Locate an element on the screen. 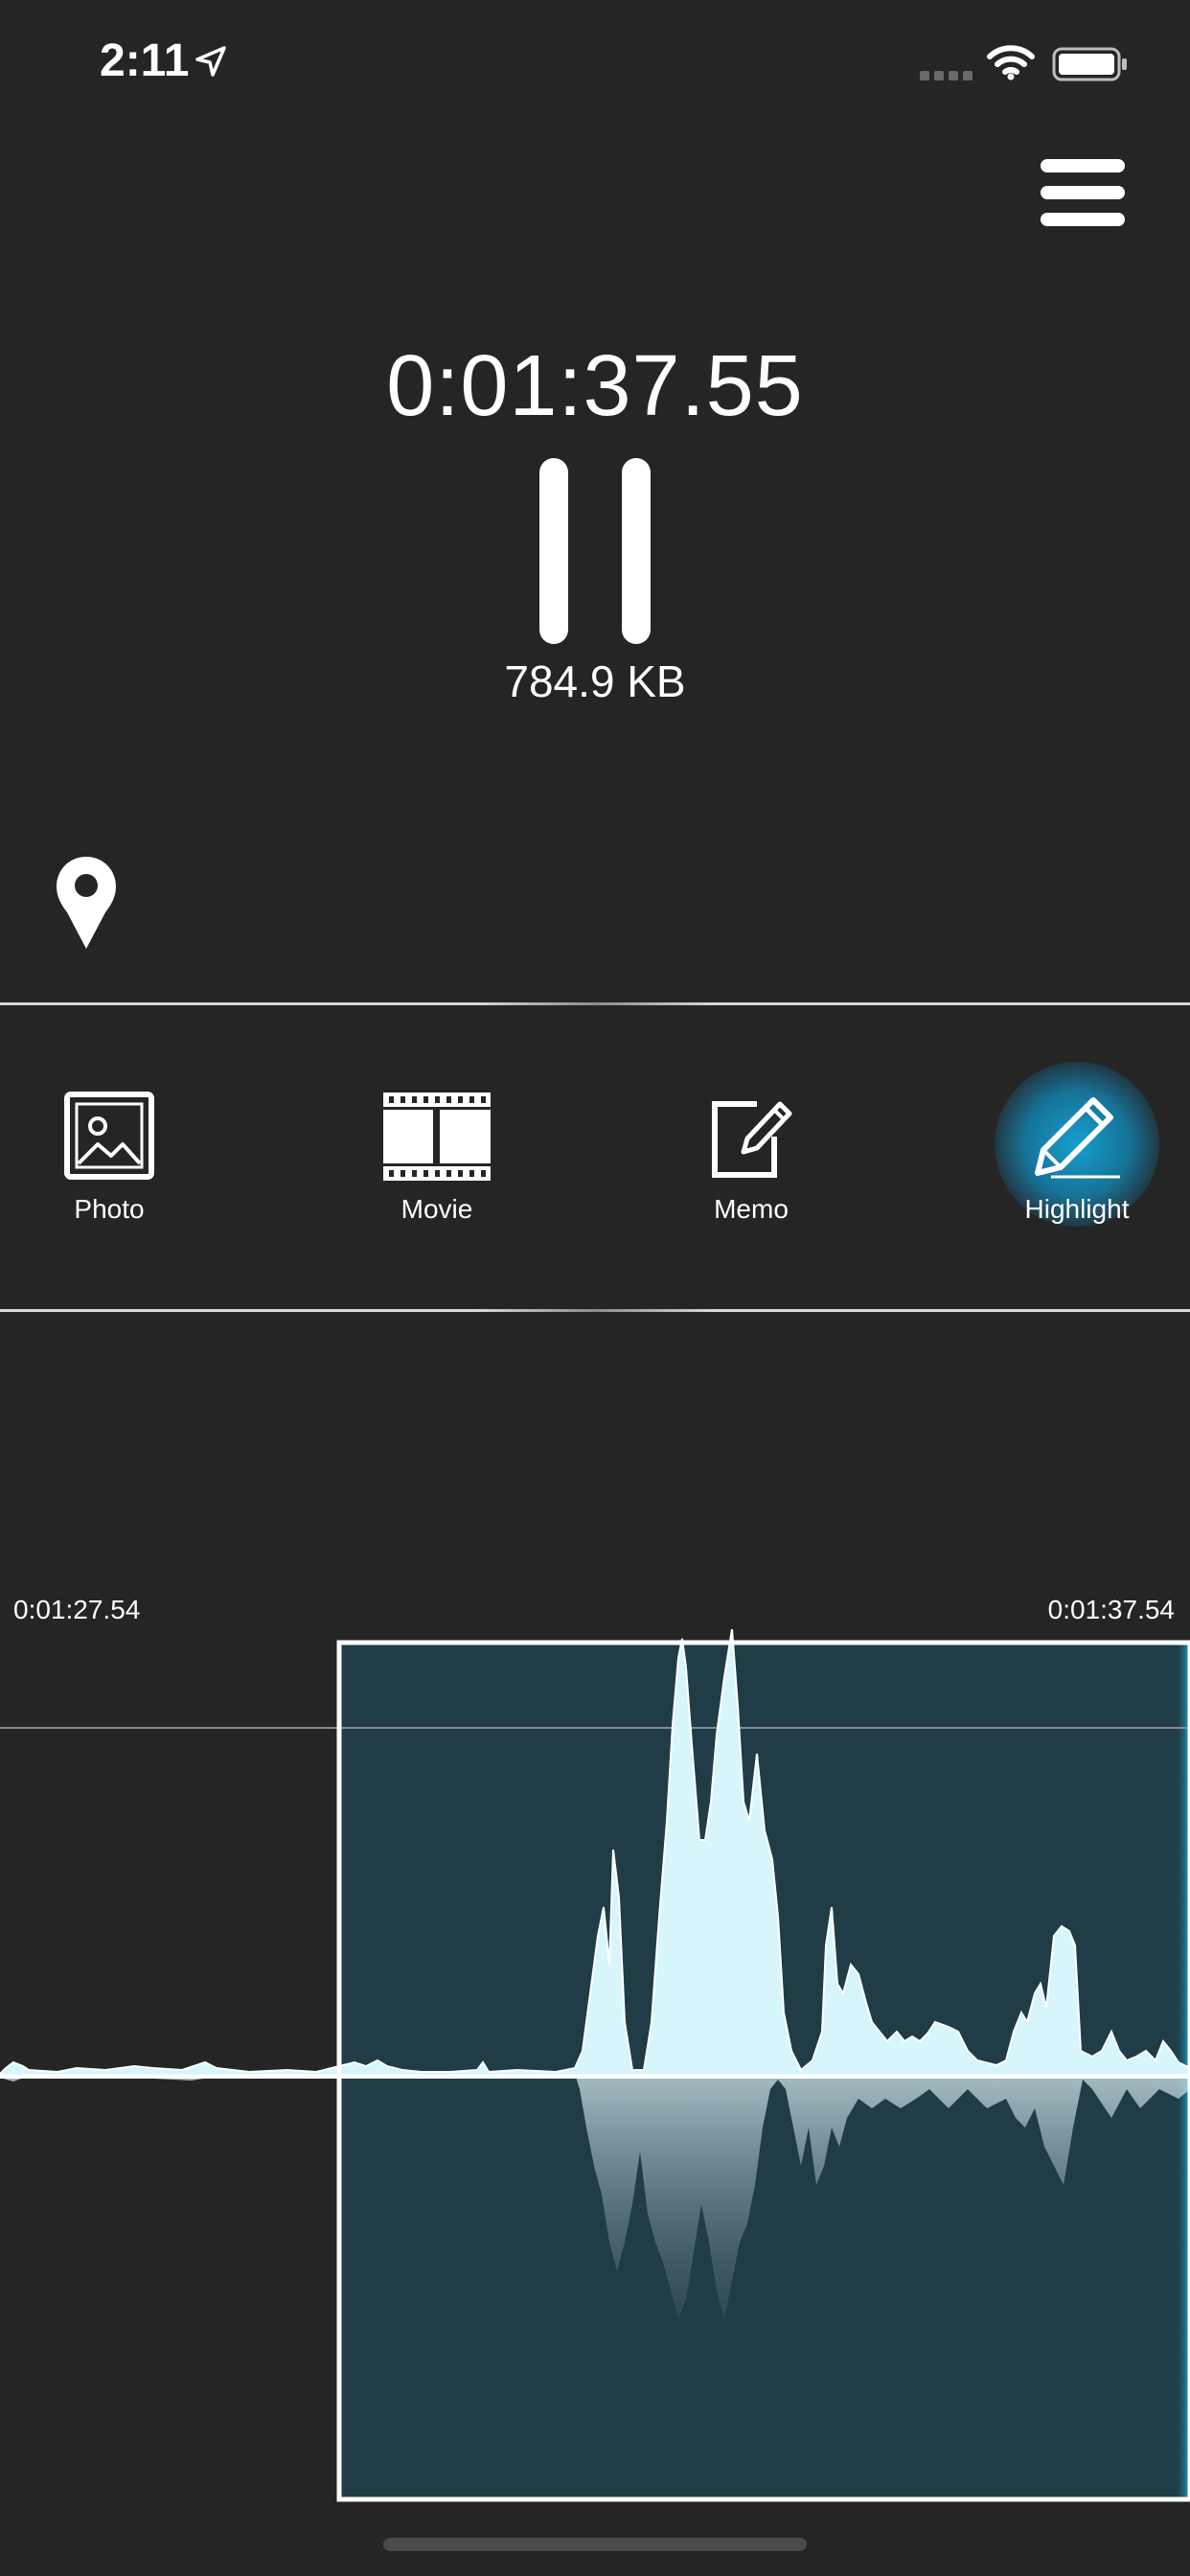 This screenshot has height=2576, width=1190. file-size: 784.9 KB is located at coordinates (595, 681).